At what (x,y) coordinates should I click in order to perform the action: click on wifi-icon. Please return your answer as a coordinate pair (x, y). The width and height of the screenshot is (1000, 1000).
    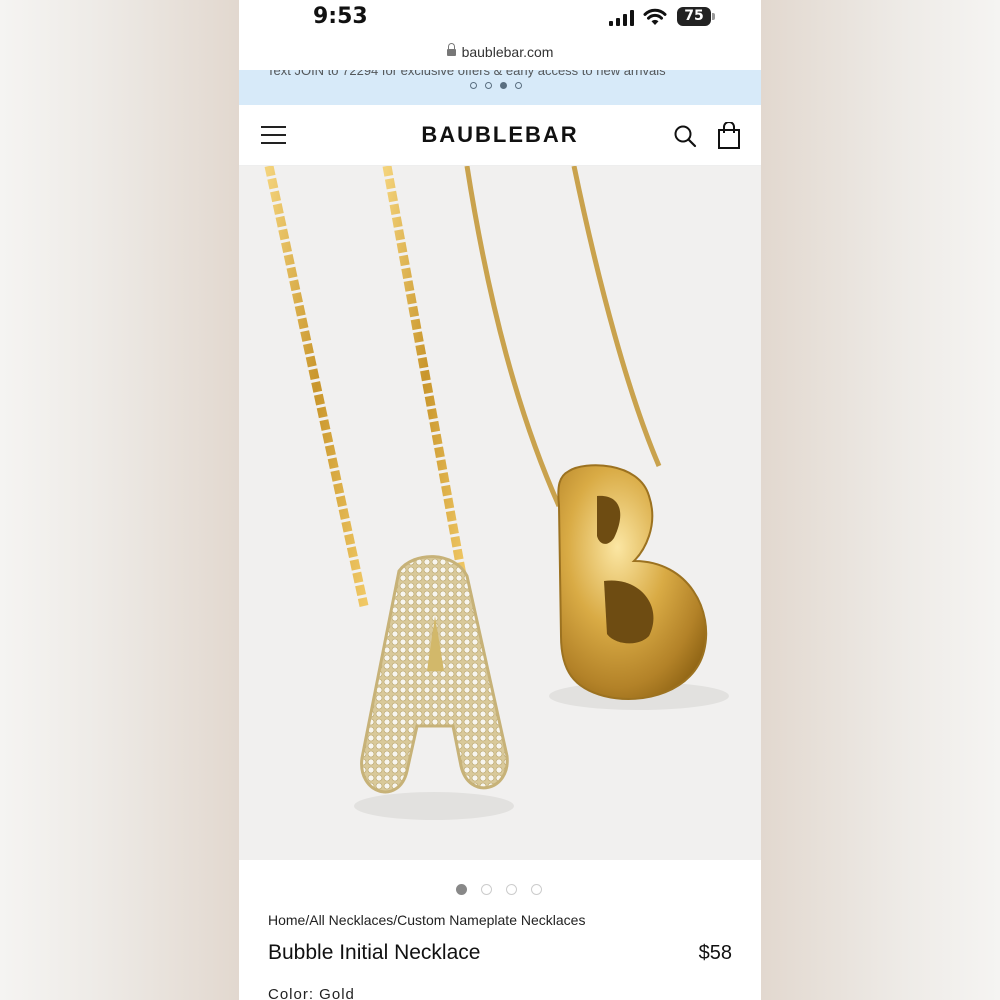
    Looking at the image, I should click on (655, 16).